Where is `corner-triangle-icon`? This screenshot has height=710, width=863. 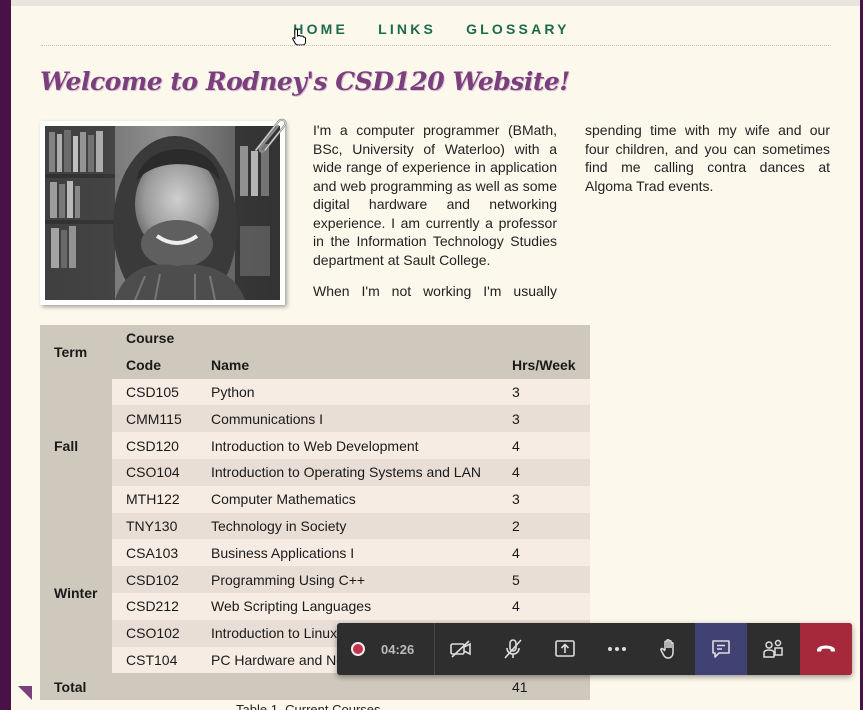
corner-triangle-icon is located at coordinates (25, 693).